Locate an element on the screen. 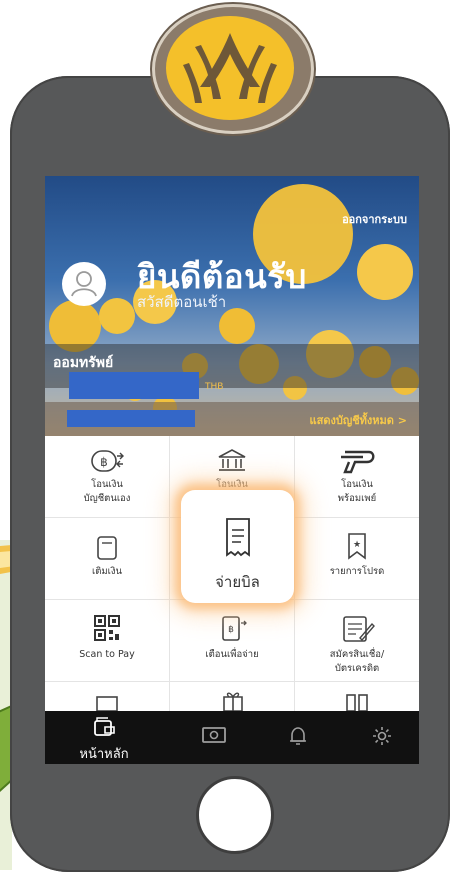  payment-alert-icon: ฿ is located at coordinates (234, 628).